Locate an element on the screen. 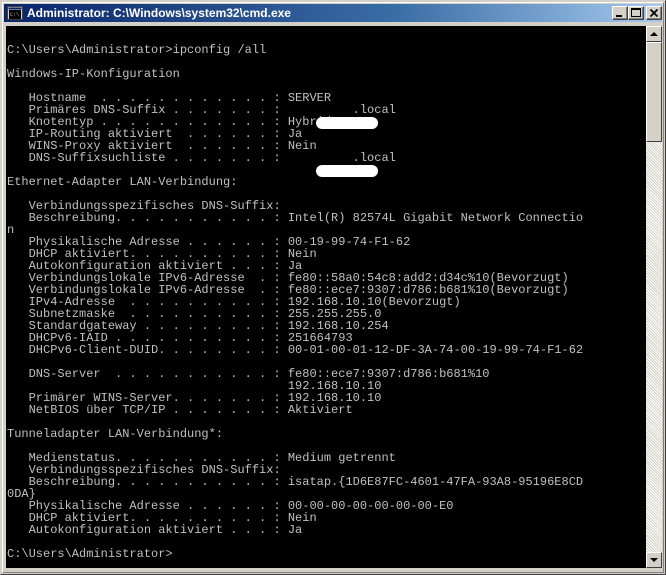  maximize-button is located at coordinates (636, 13).